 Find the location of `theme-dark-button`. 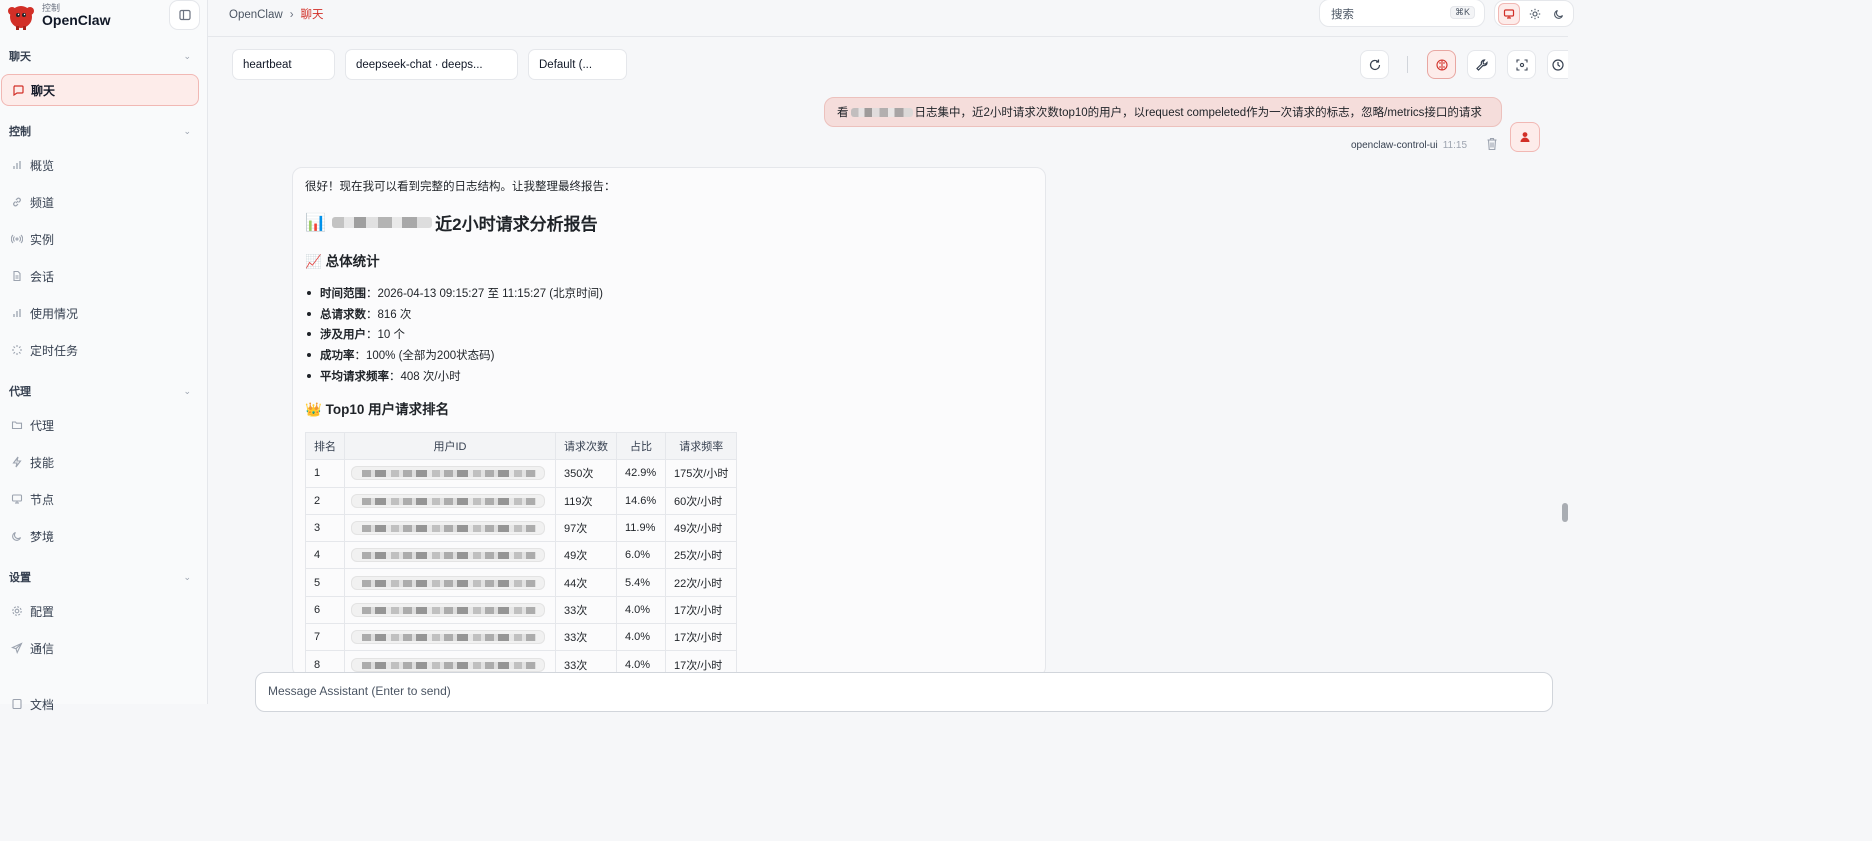

theme-dark-button is located at coordinates (1559, 14).